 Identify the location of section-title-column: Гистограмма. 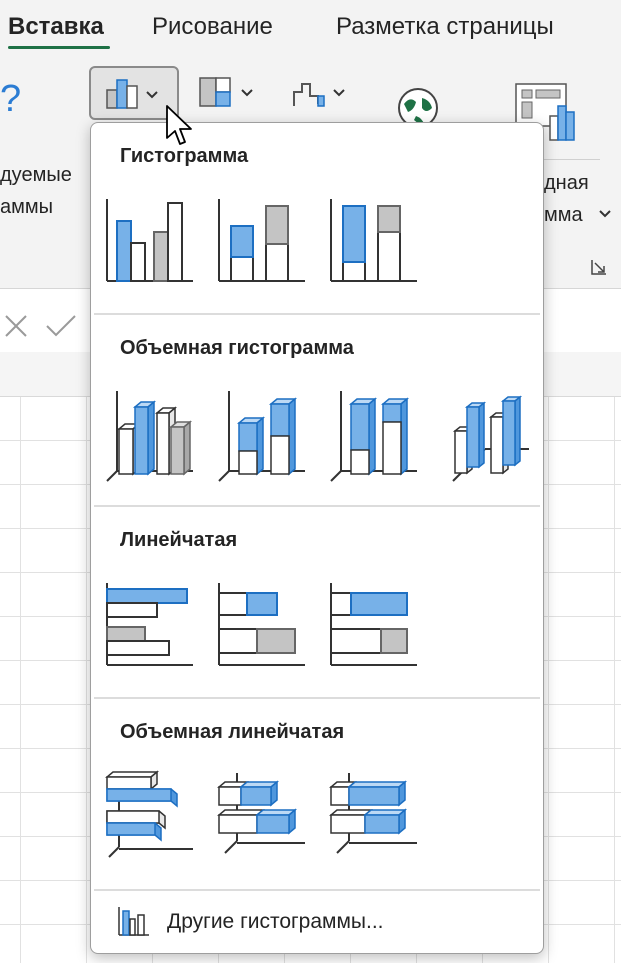
(184, 156).